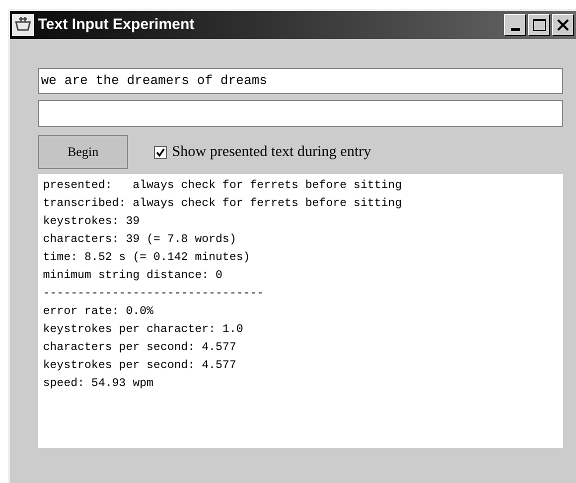 This screenshot has width=576, height=483. I want to click on results-line: presented: always check for ferrets before sitting, so click(223, 186).